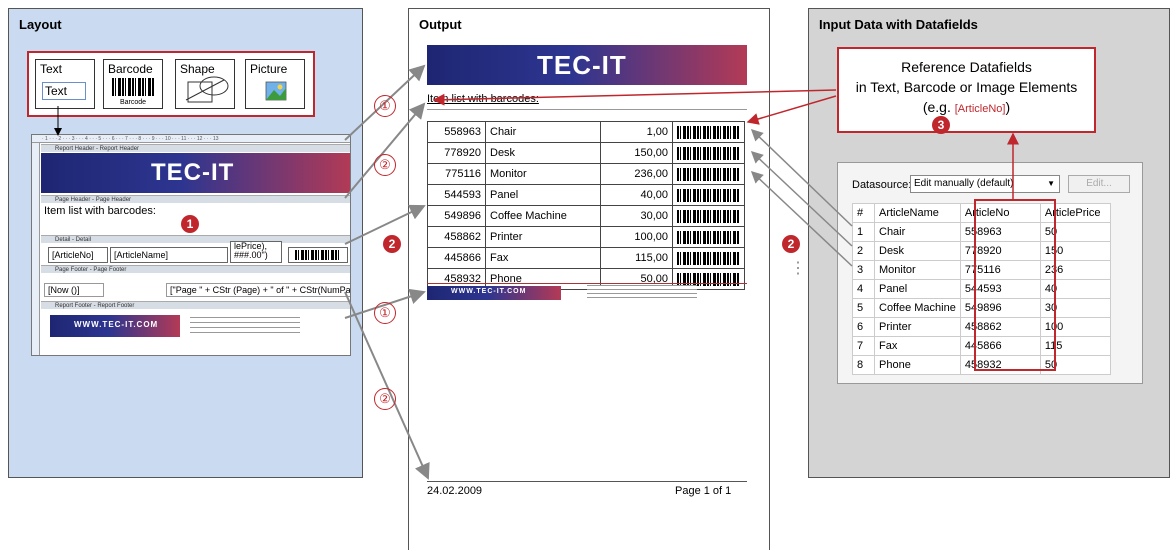 The image size is (1175, 550). I want to click on grid-cell: Panel, so click(917, 289).